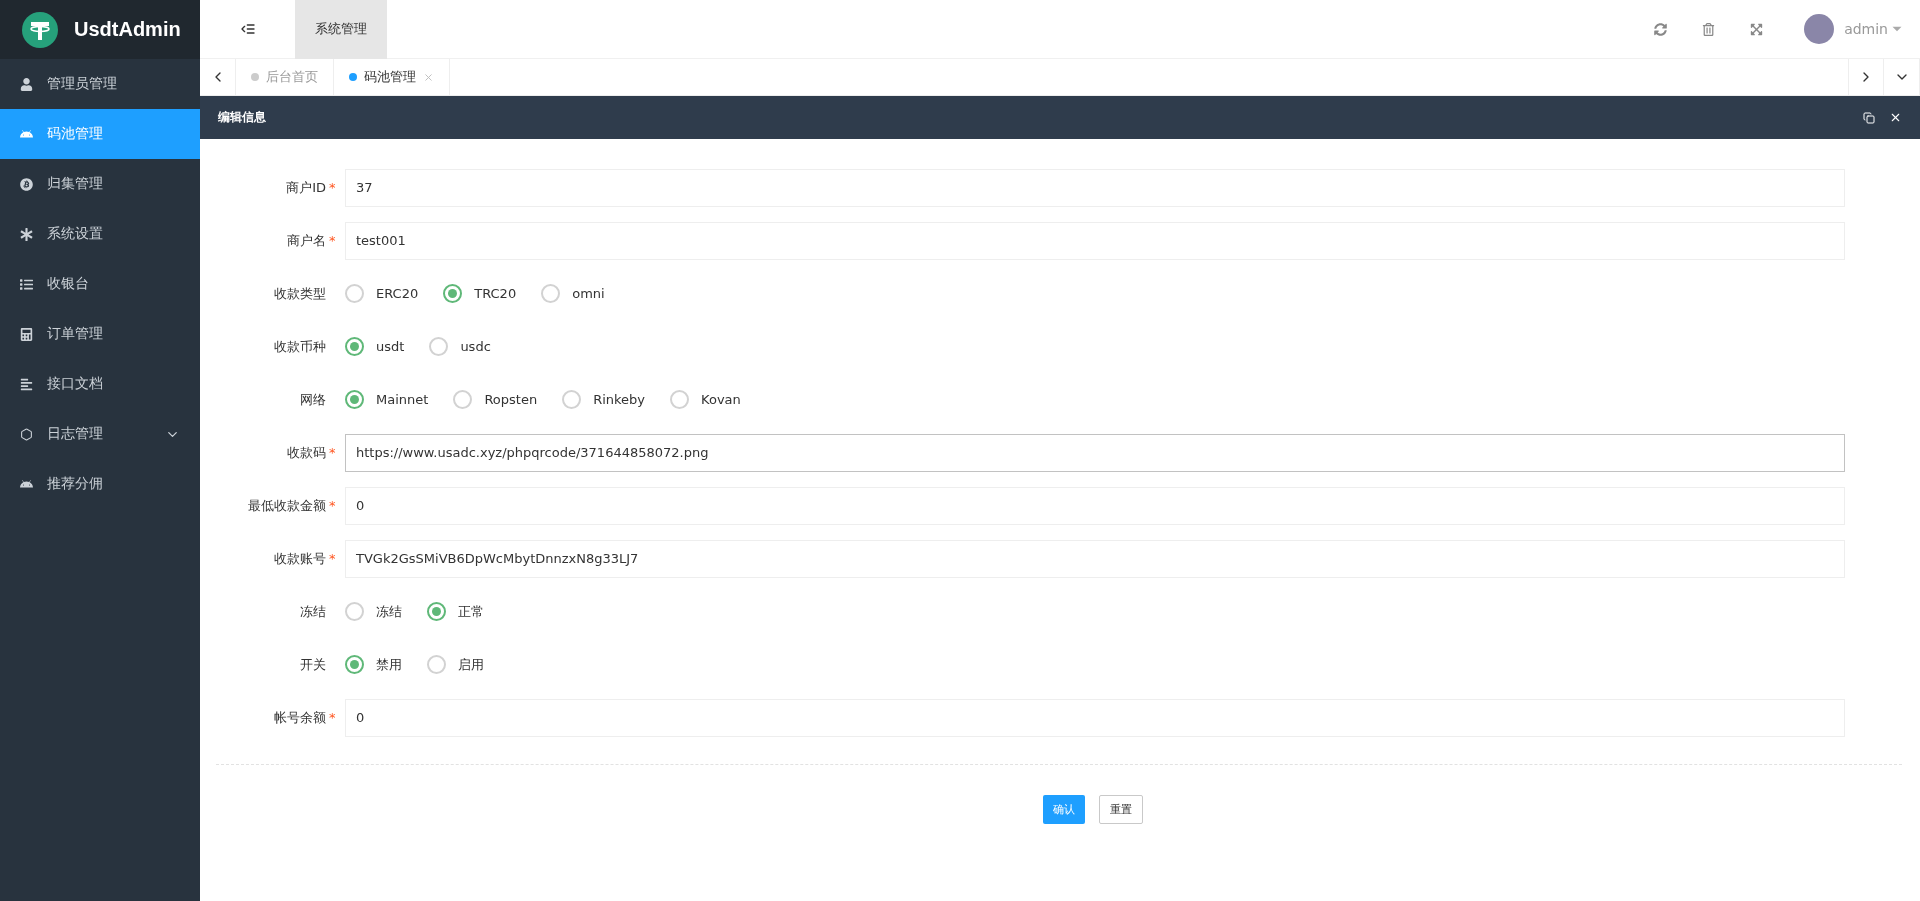 This screenshot has height=901, width=1920. Describe the element at coordinates (100, 84) in the screenshot. I see `sidebar-item: 管理员管理` at that location.